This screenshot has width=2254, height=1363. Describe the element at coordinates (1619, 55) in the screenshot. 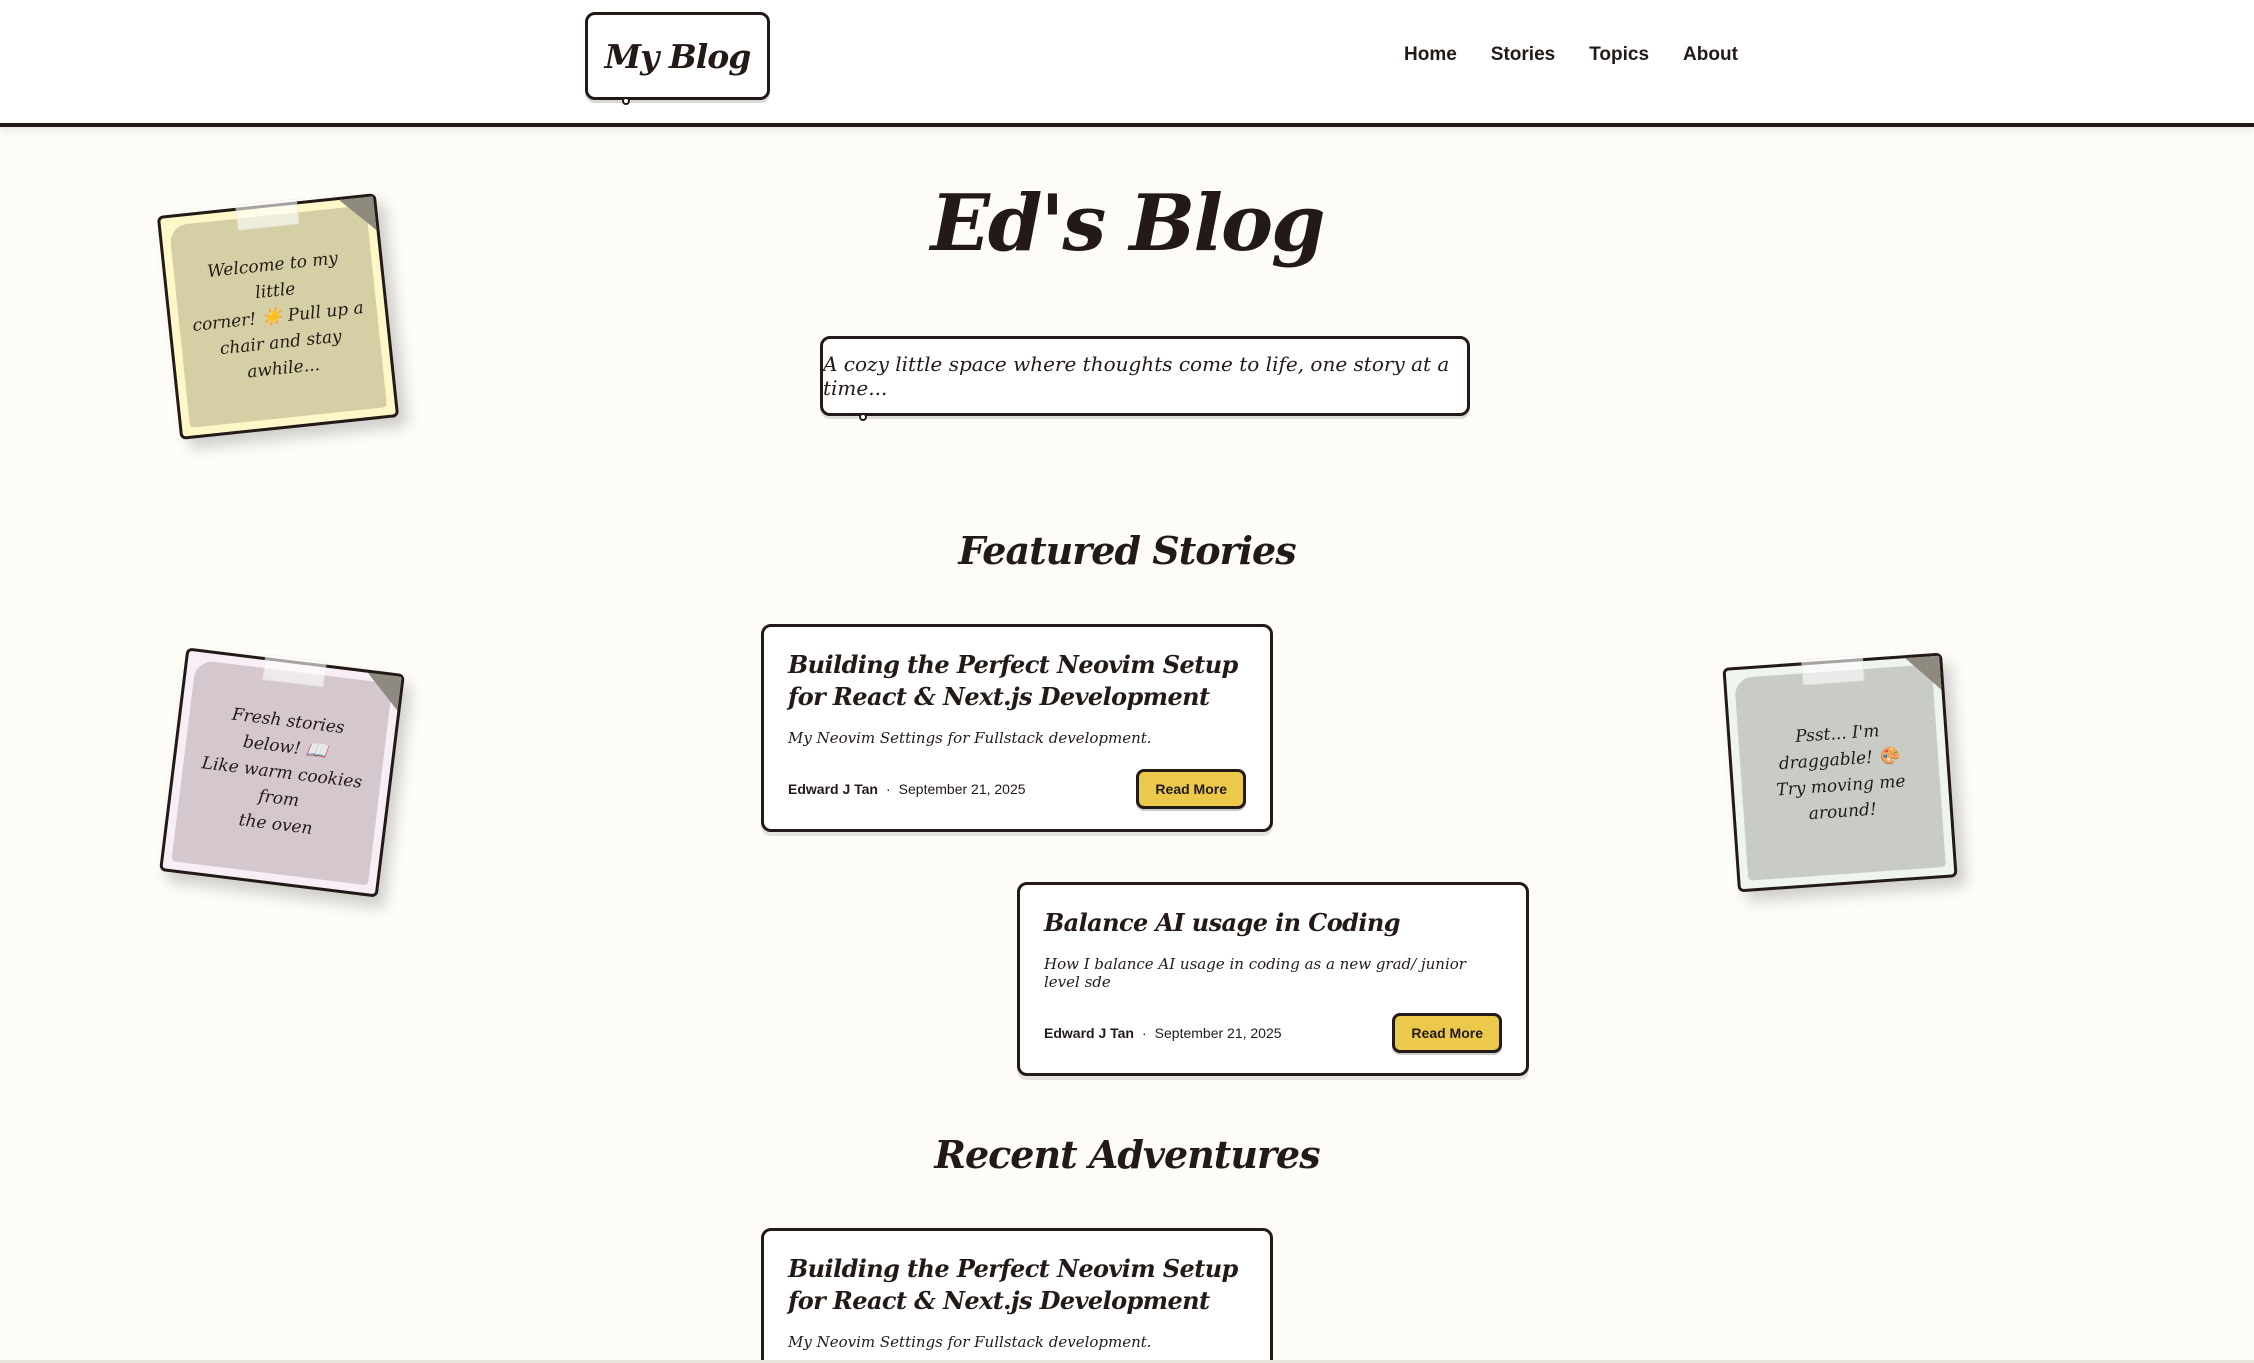

I see `nav-topics: Topics` at that location.